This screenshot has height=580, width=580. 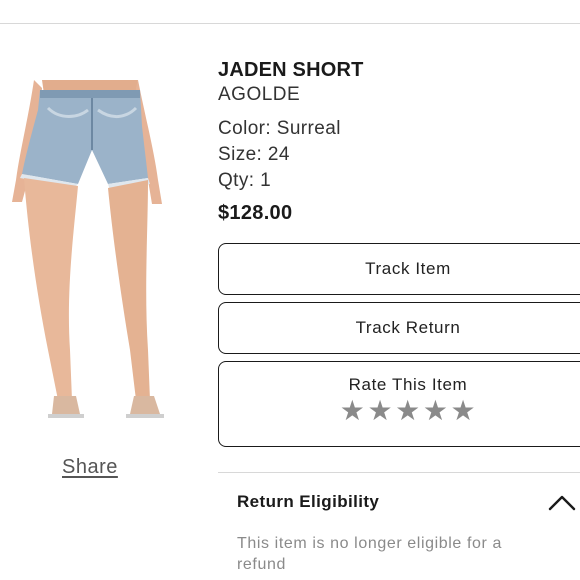 I want to click on top-divider, so click(x=290, y=23).